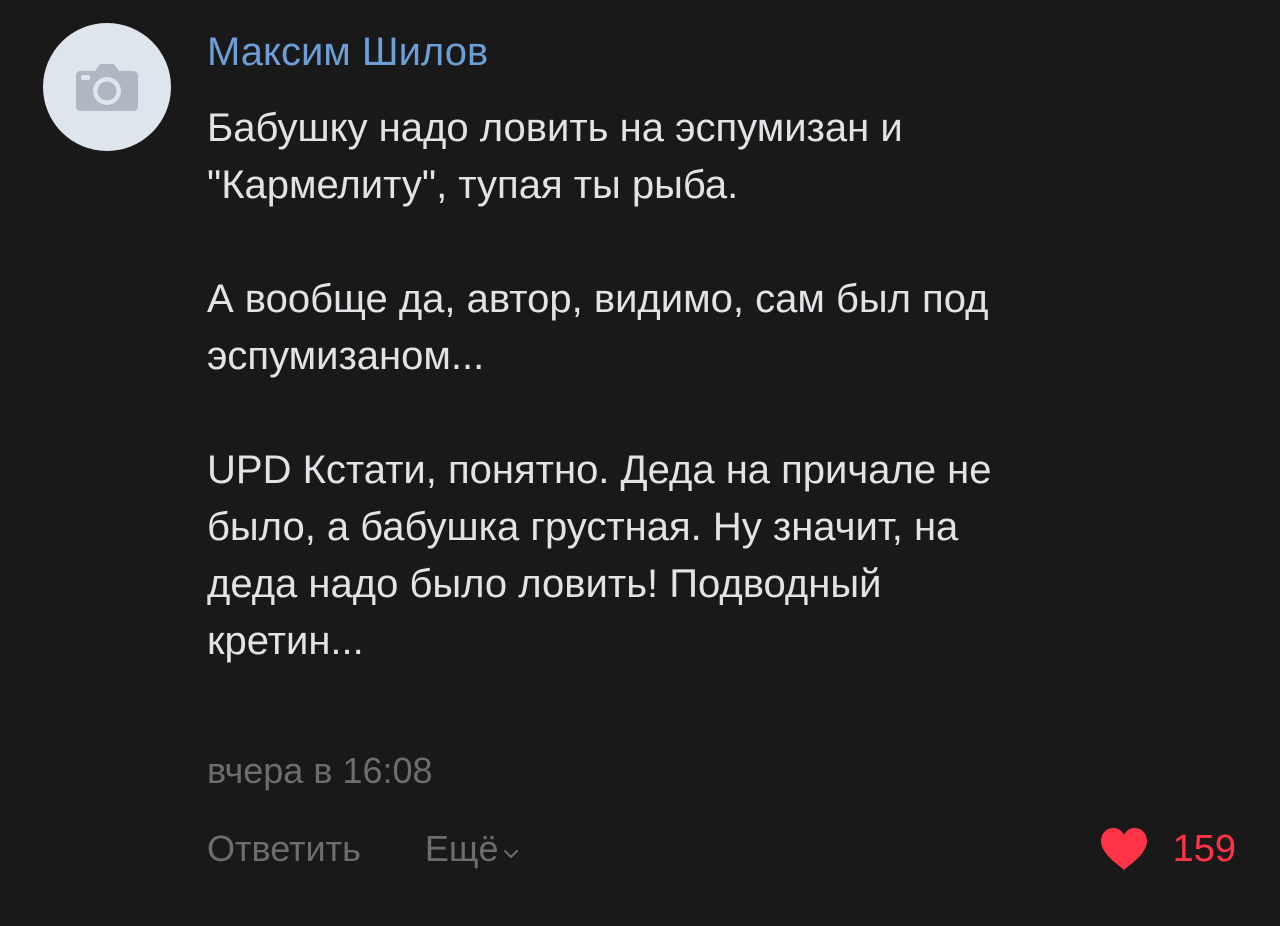  I want to click on author-name: Максим Шилов, so click(347, 52).